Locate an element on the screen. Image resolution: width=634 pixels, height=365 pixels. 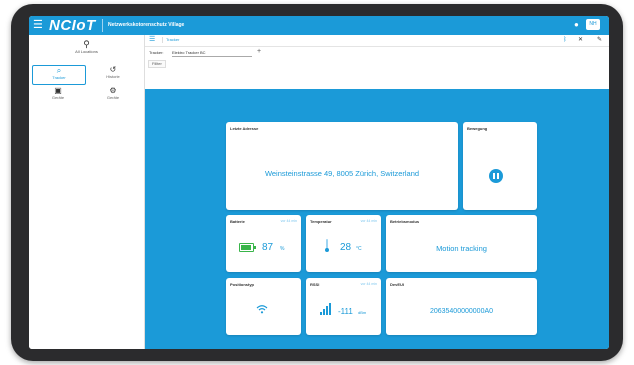
wifi-icon is located at coordinates (262, 309).